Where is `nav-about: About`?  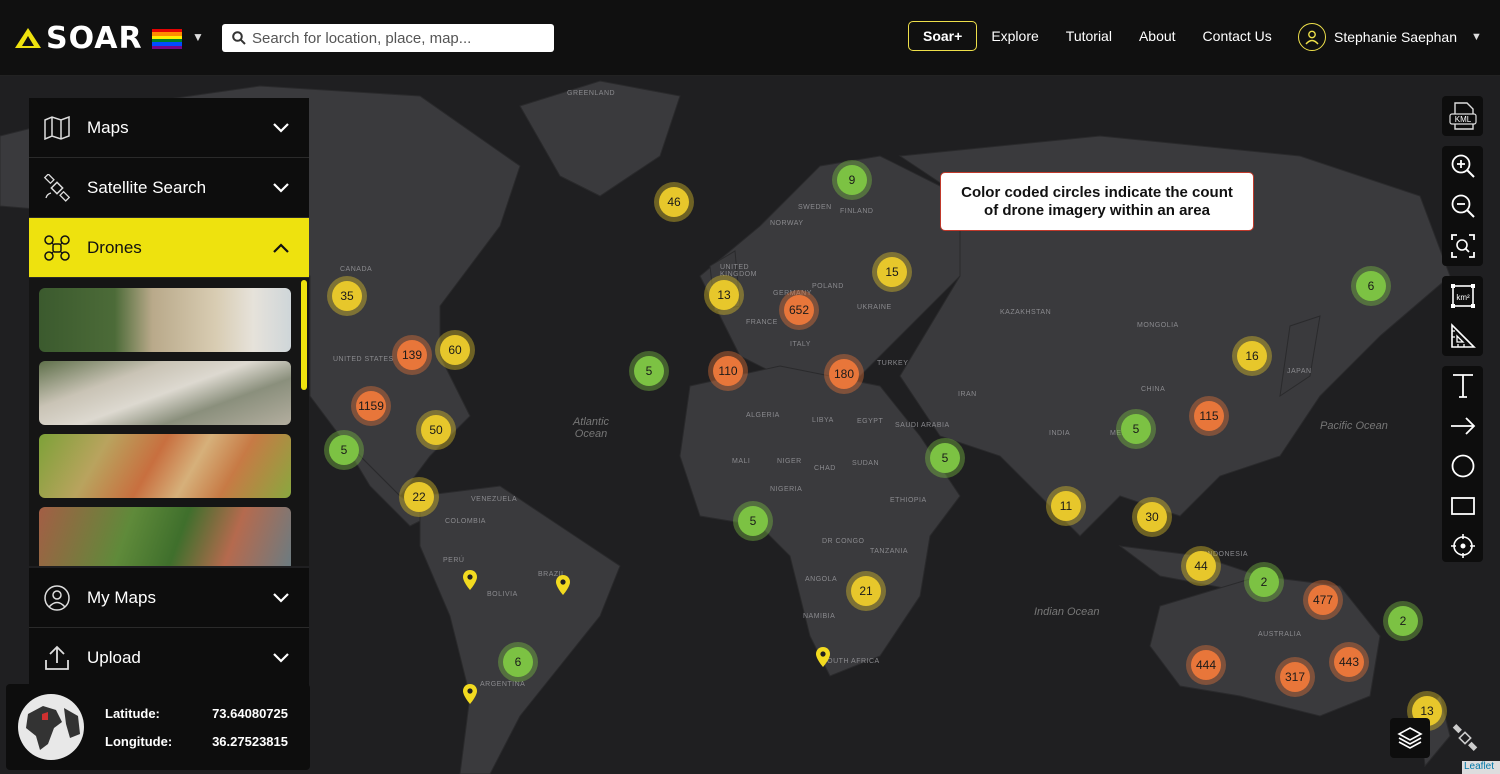
nav-about: About is located at coordinates (1157, 36).